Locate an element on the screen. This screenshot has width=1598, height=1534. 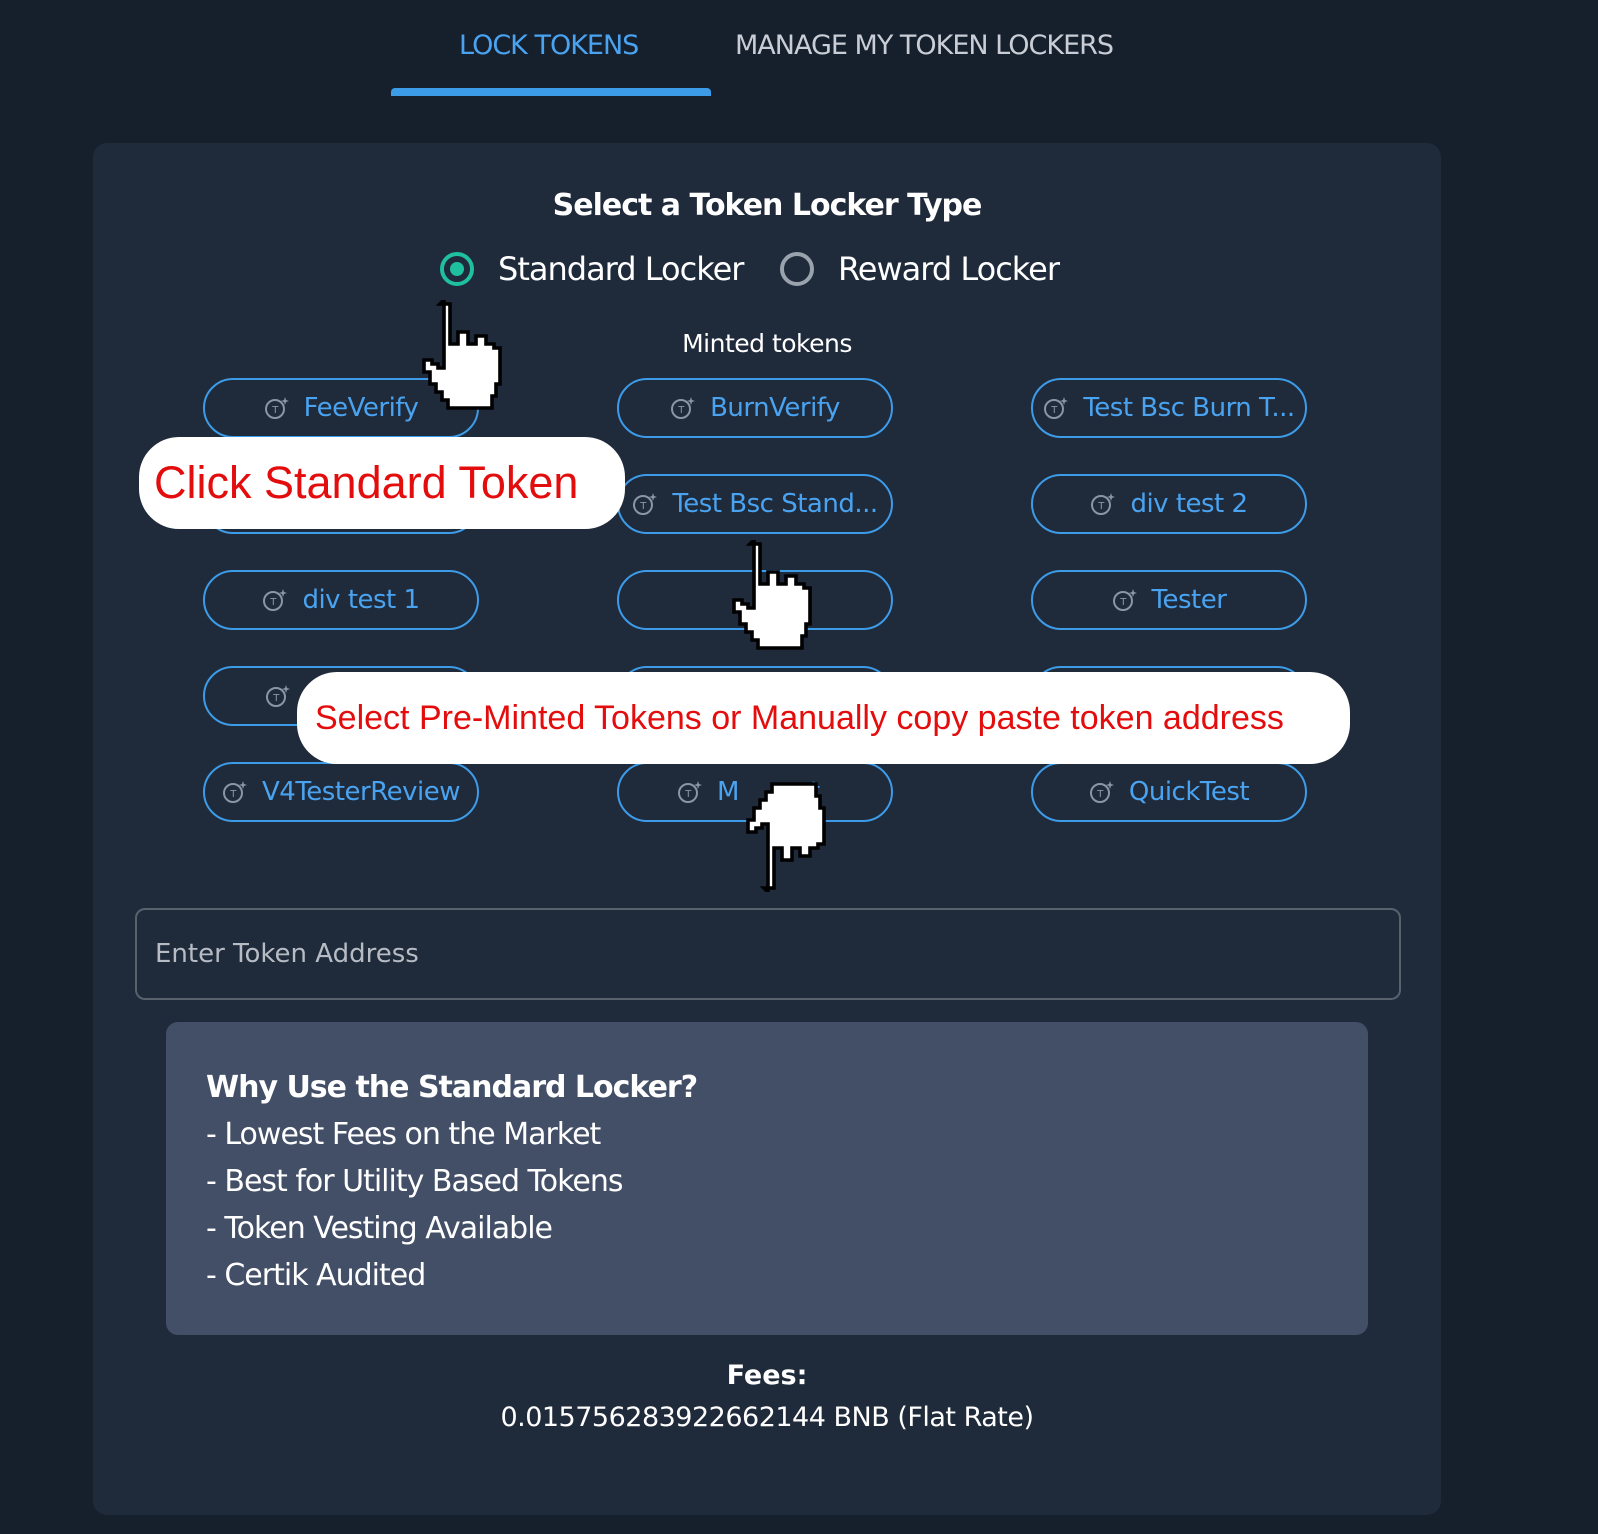
radio-selected-icon is located at coordinates (457, 269).